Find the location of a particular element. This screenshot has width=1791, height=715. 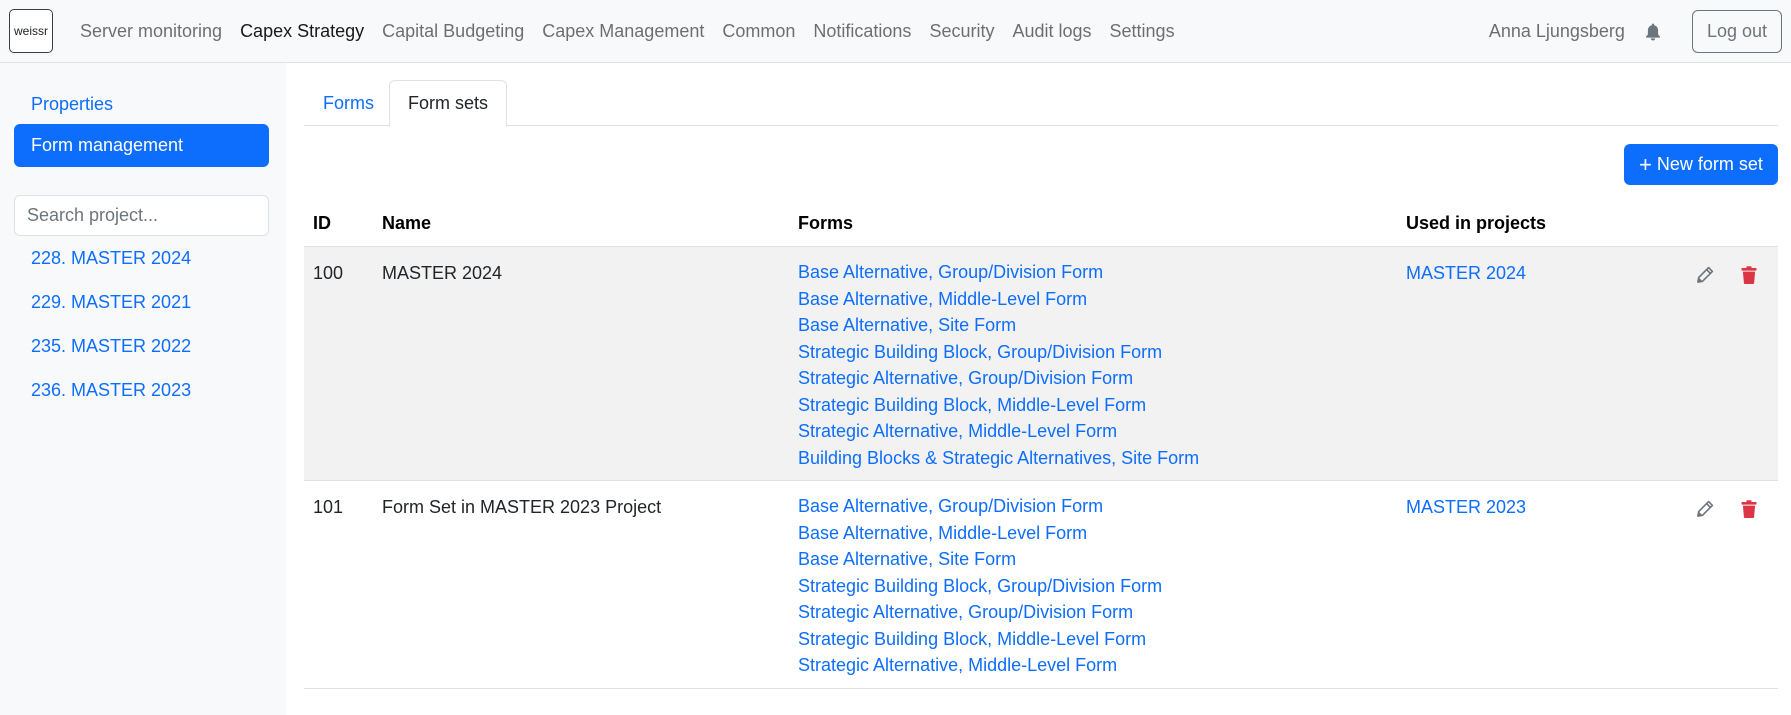

tab-forms: Forms is located at coordinates (348, 103).